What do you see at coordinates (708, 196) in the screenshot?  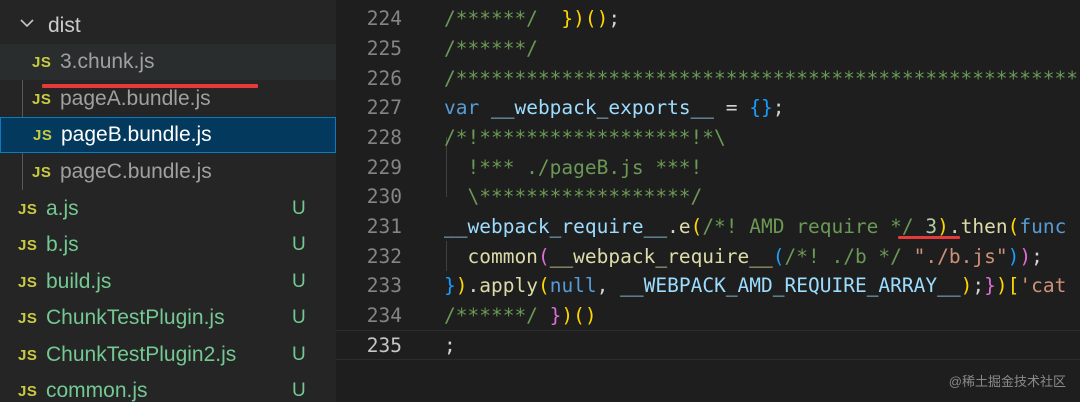 I see `code-line: 230 \******************/` at bounding box center [708, 196].